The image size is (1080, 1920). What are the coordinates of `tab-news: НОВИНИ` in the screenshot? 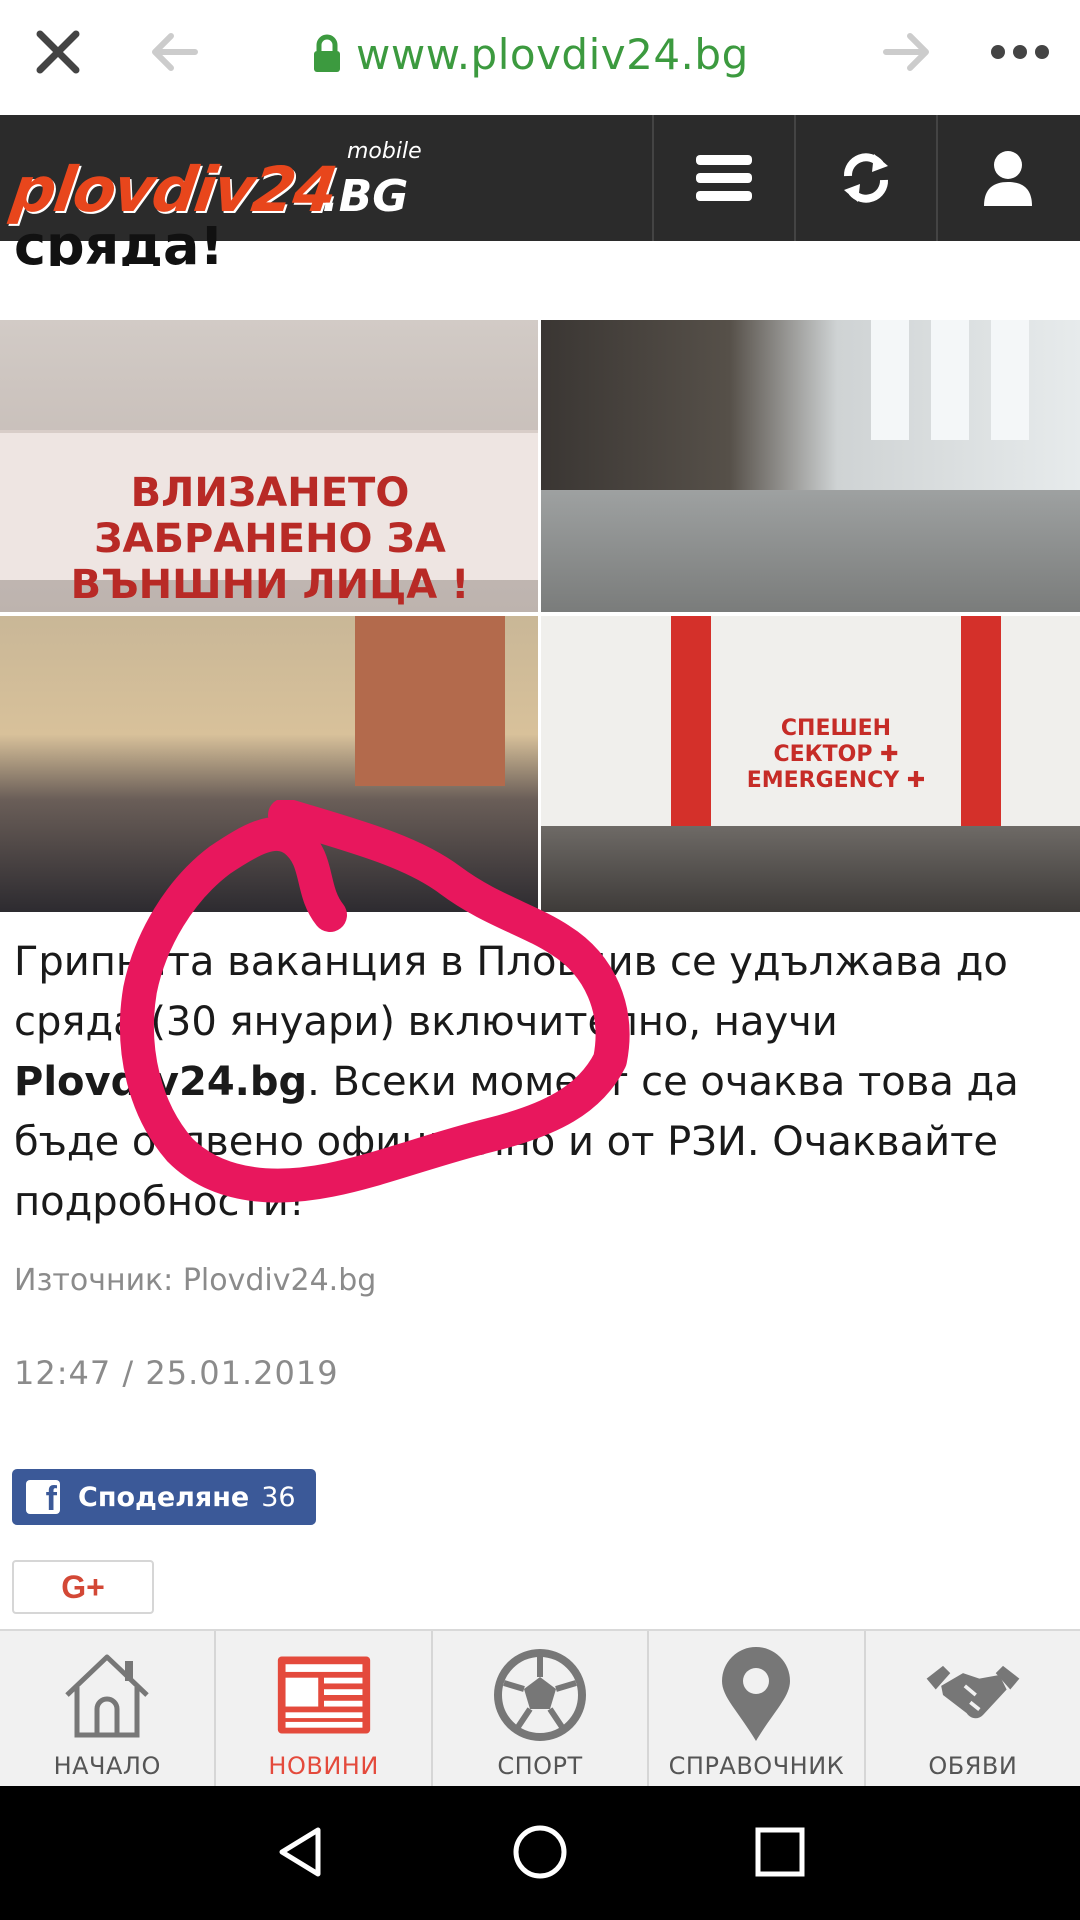 It's located at (324, 1708).